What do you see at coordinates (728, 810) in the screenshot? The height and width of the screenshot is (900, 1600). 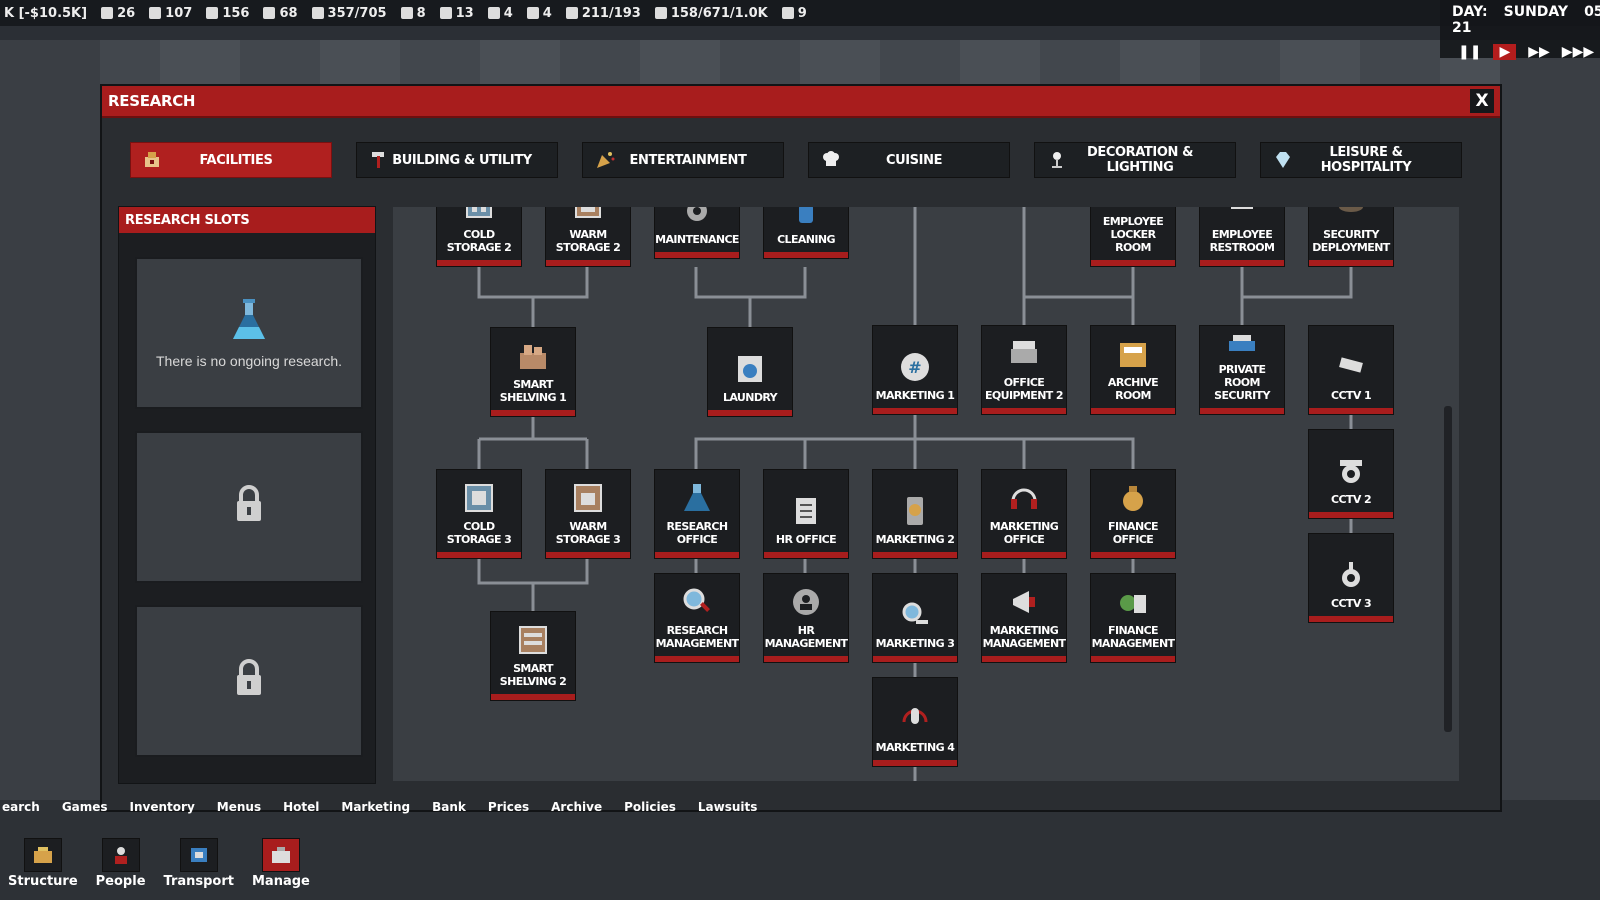 I see `menu-lawsuits: Lawsuits` at bounding box center [728, 810].